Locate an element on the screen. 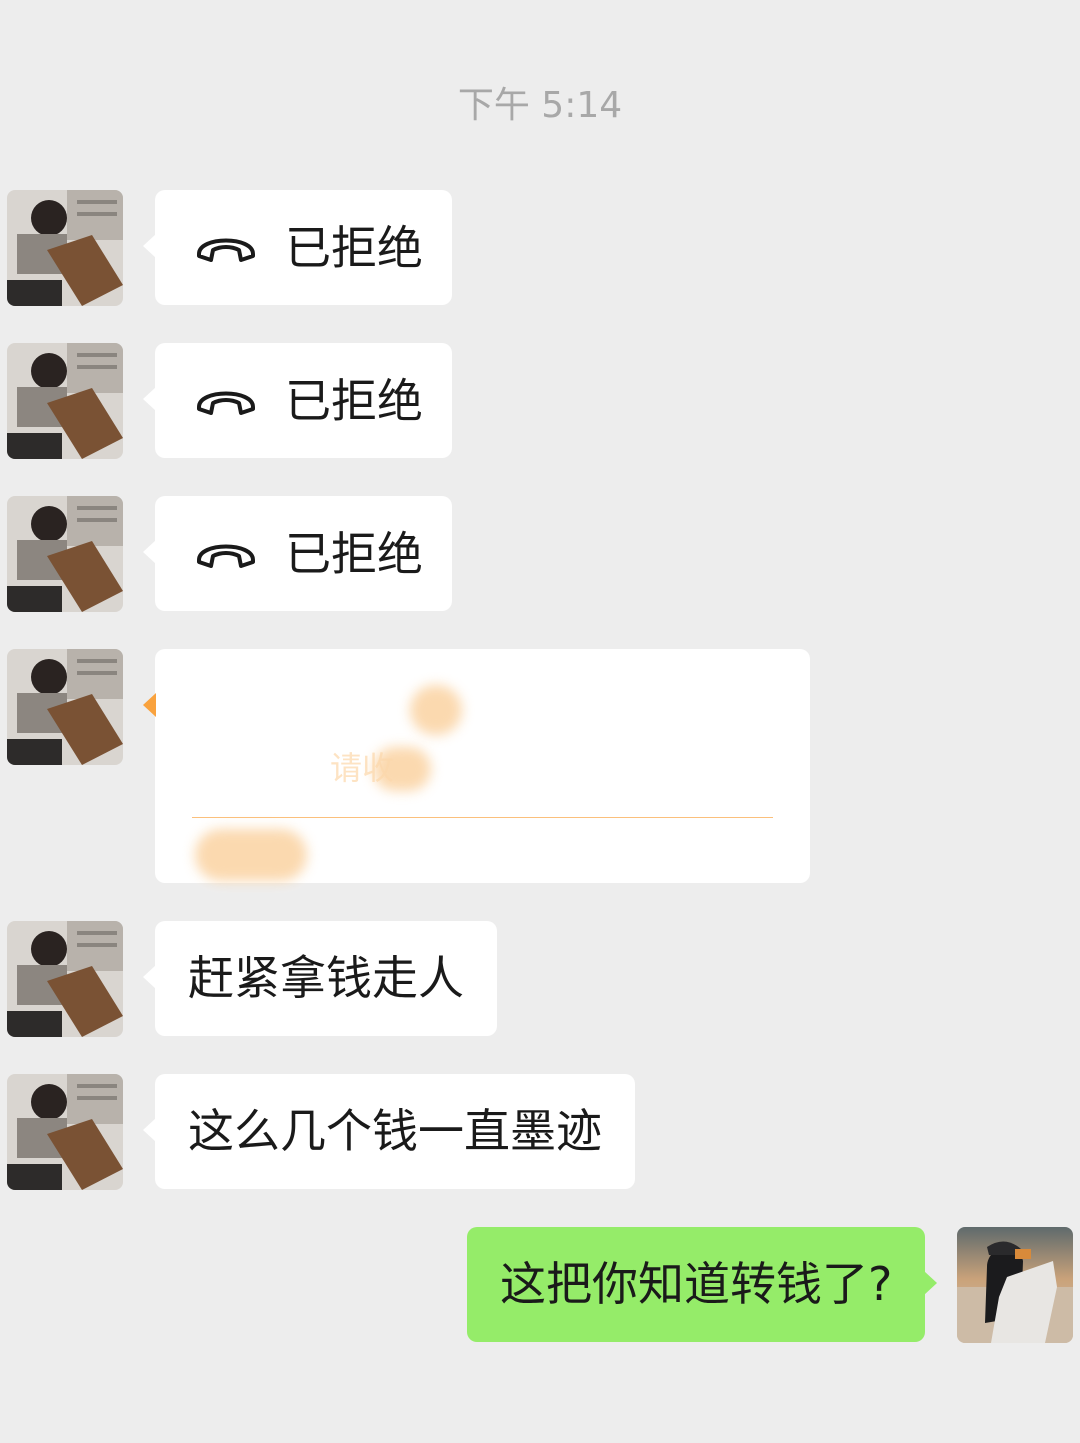 The width and height of the screenshot is (1080, 1443). text-message-bubble: 这么几个钱一直墨迹 is located at coordinates (389, 1131).